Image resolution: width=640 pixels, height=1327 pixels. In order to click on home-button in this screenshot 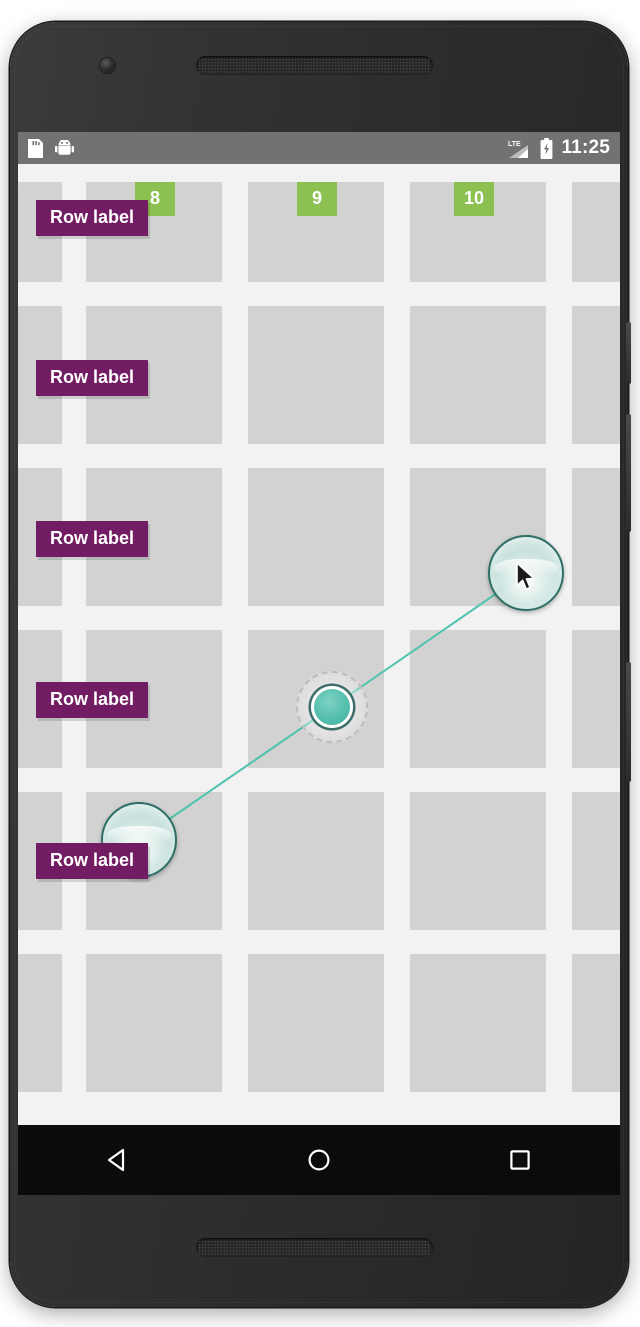, I will do `click(319, 1160)`.